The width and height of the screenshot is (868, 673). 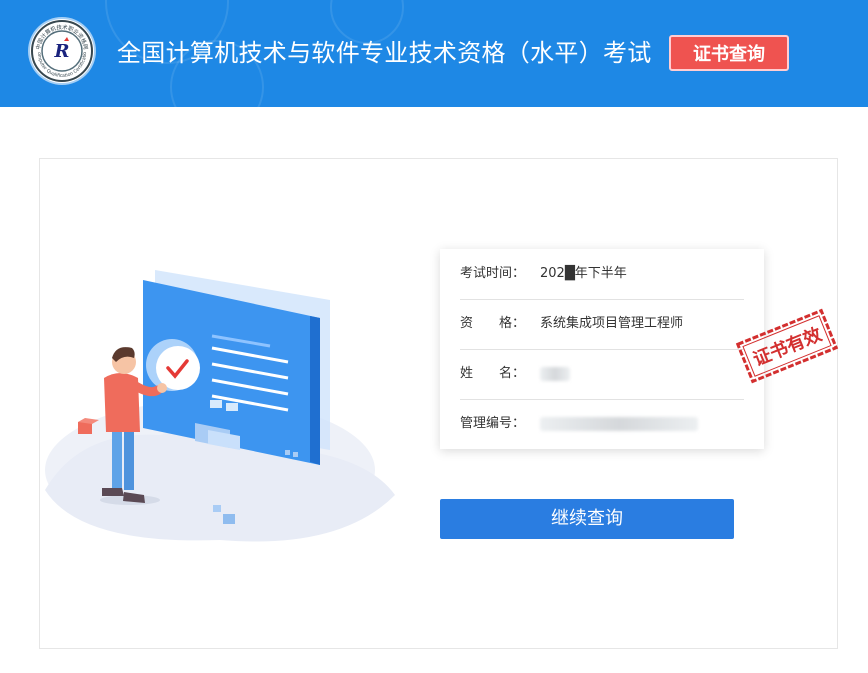 I want to click on info-row-exam-time: 考试时间： 202█年下半年, so click(x=602, y=274).